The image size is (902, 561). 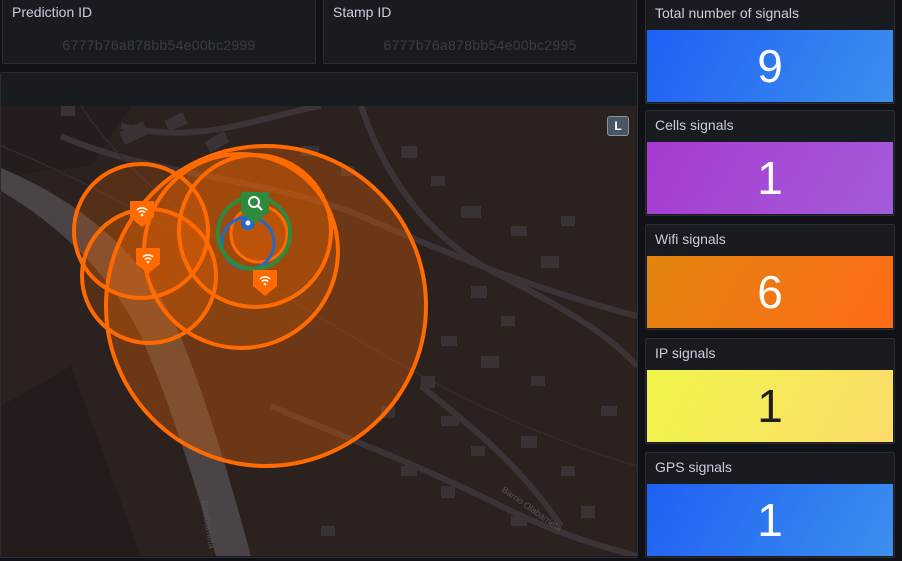 I want to click on layer-toggle-button: L, so click(x=618, y=126).